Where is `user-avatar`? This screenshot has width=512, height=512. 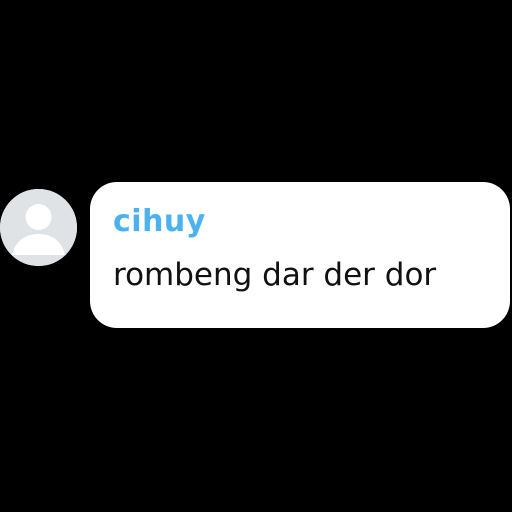
user-avatar is located at coordinates (38, 227).